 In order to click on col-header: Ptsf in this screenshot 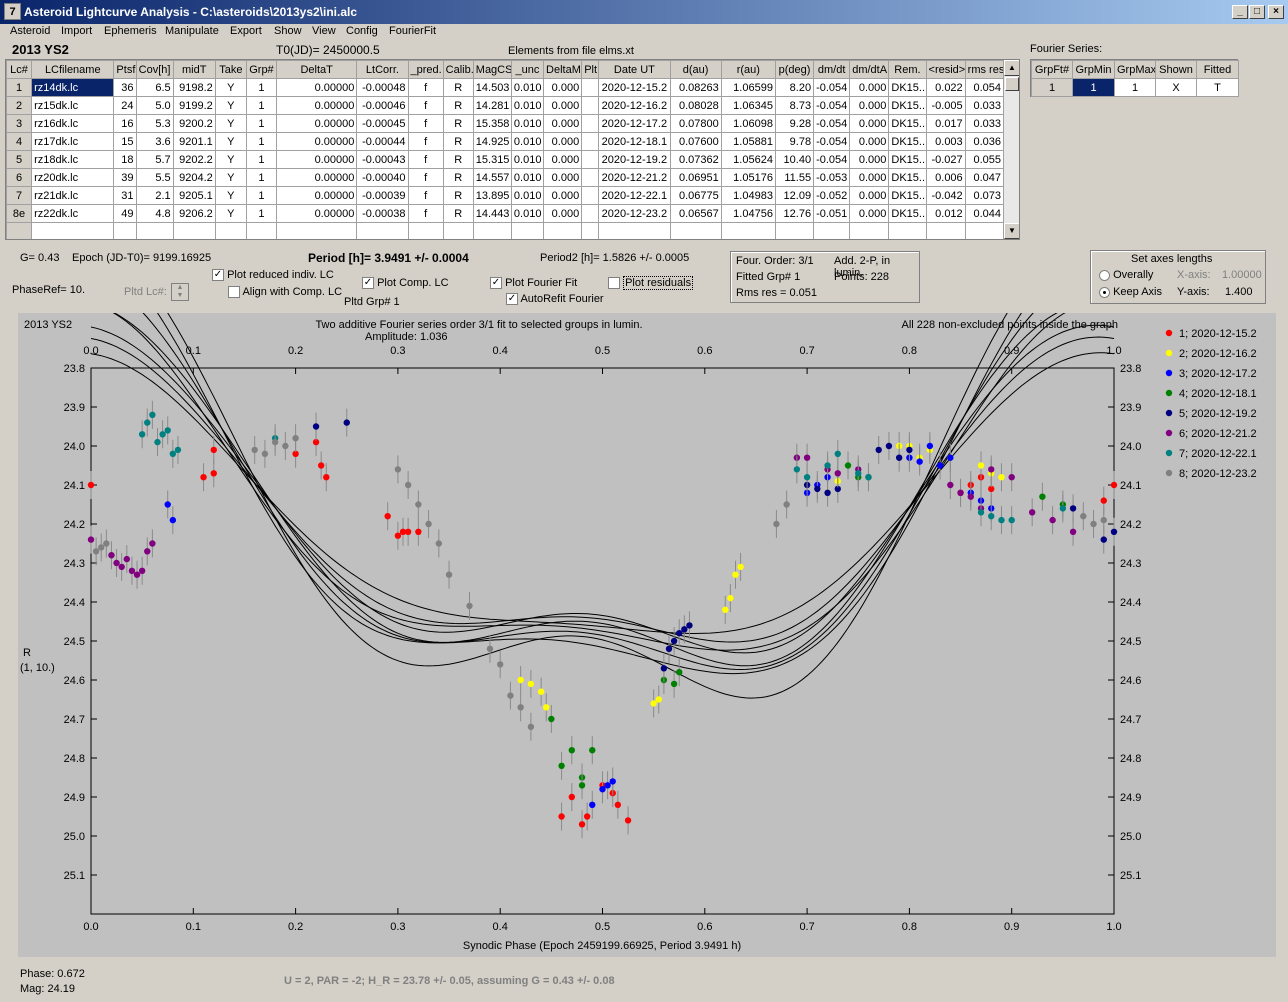, I will do `click(125, 69)`.